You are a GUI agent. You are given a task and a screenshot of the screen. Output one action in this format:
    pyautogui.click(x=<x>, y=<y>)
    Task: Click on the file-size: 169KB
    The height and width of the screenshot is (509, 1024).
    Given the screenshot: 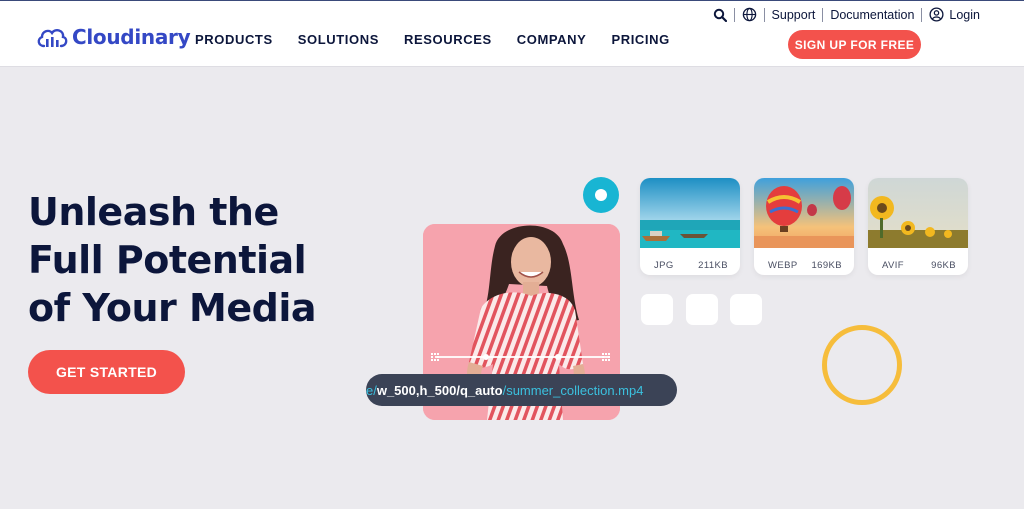 What is the action you would take?
    pyautogui.click(x=826, y=265)
    